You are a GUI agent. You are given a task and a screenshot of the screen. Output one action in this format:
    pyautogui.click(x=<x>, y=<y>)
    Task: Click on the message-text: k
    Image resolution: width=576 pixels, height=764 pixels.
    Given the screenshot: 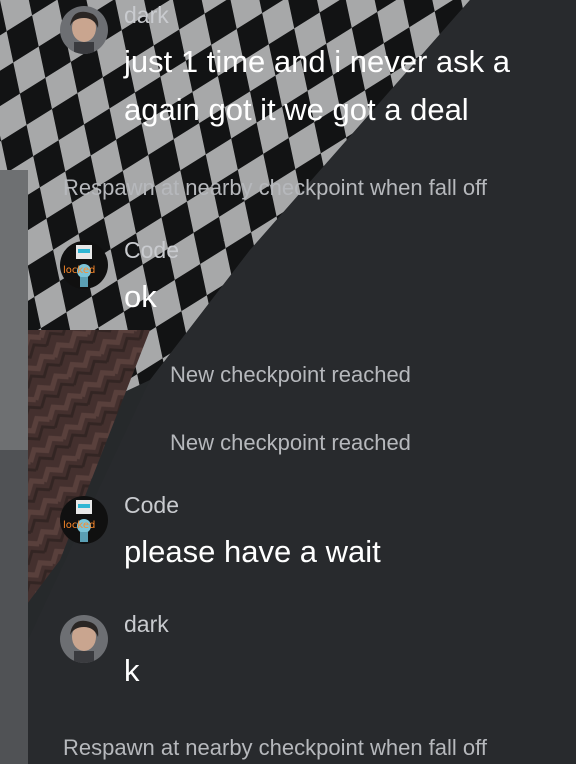 What is the action you would take?
    pyautogui.click(x=132, y=671)
    